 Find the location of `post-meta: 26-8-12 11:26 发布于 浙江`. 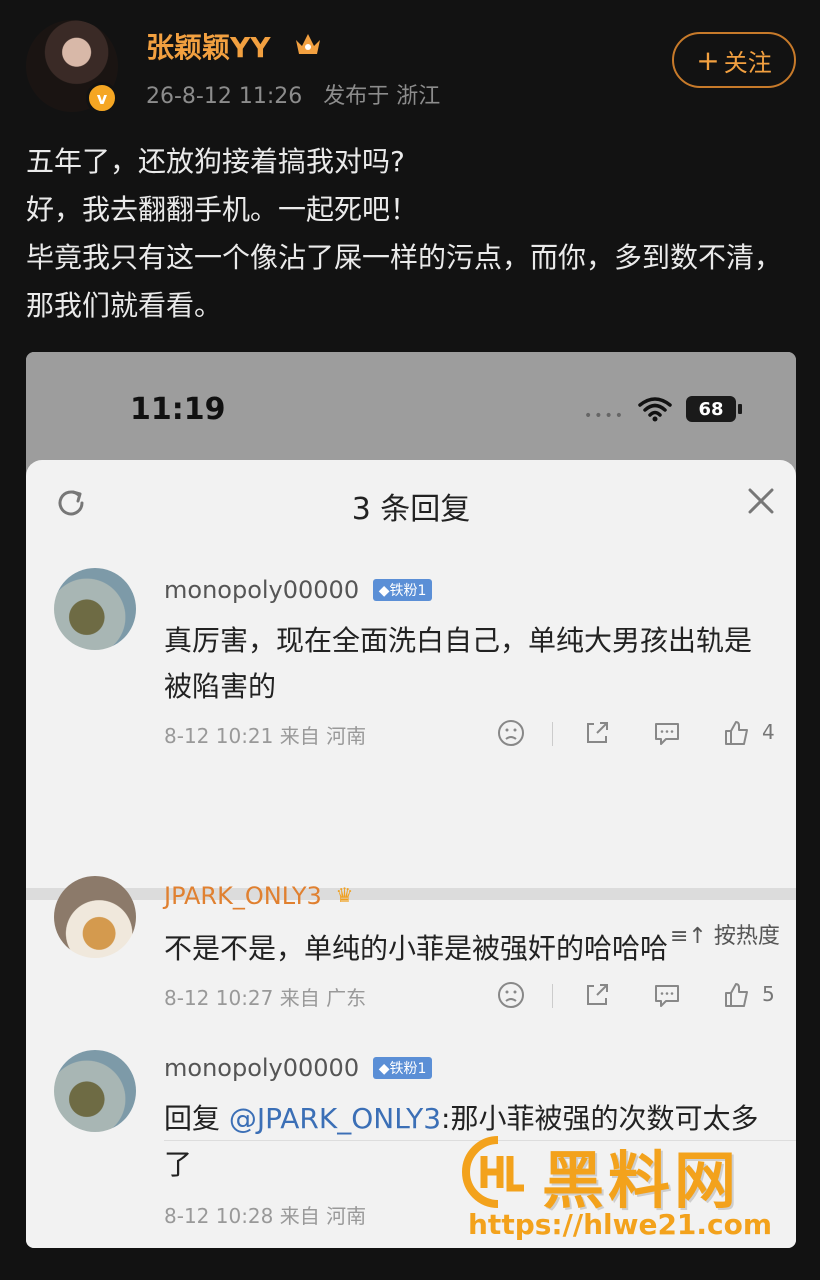

post-meta: 26-8-12 11:26 发布于 浙江 is located at coordinates (293, 94).